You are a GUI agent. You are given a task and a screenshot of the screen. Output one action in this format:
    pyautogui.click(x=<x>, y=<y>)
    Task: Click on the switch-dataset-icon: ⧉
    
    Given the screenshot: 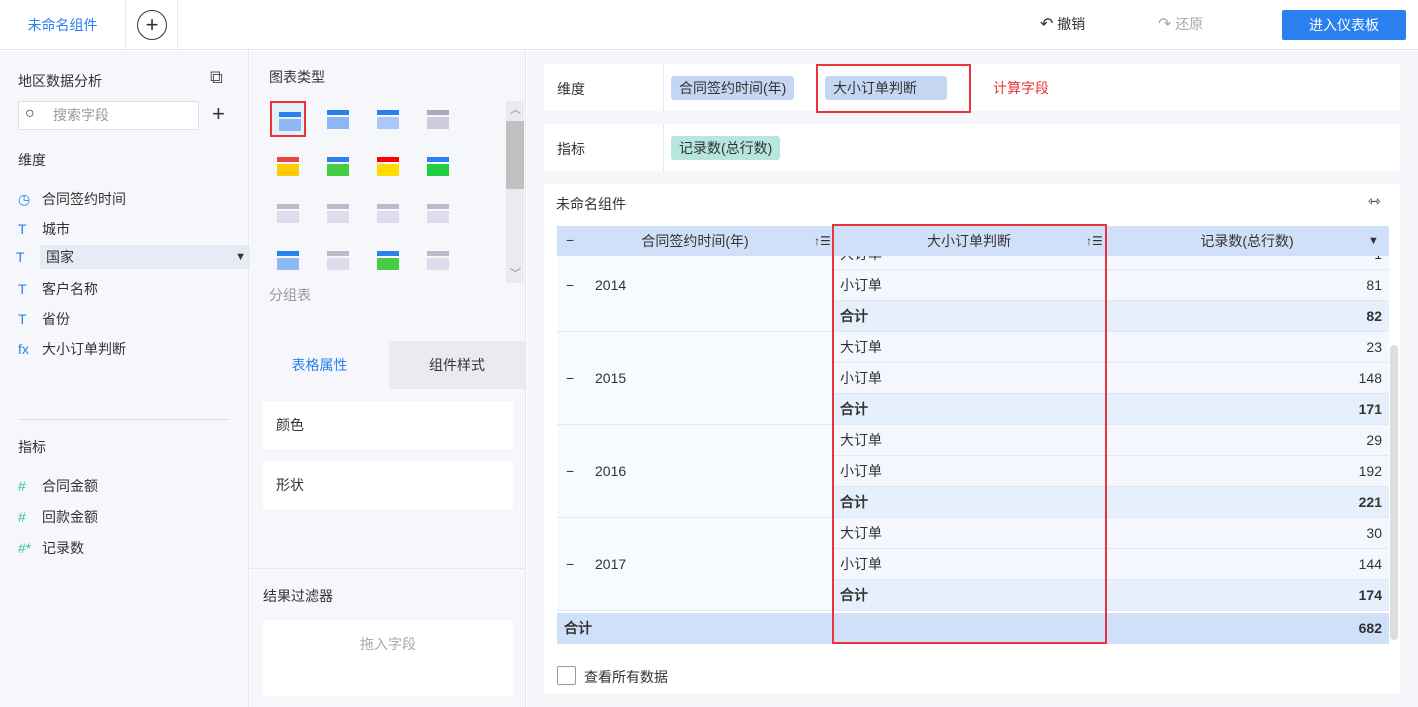 What is the action you would take?
    pyautogui.click(x=216, y=77)
    